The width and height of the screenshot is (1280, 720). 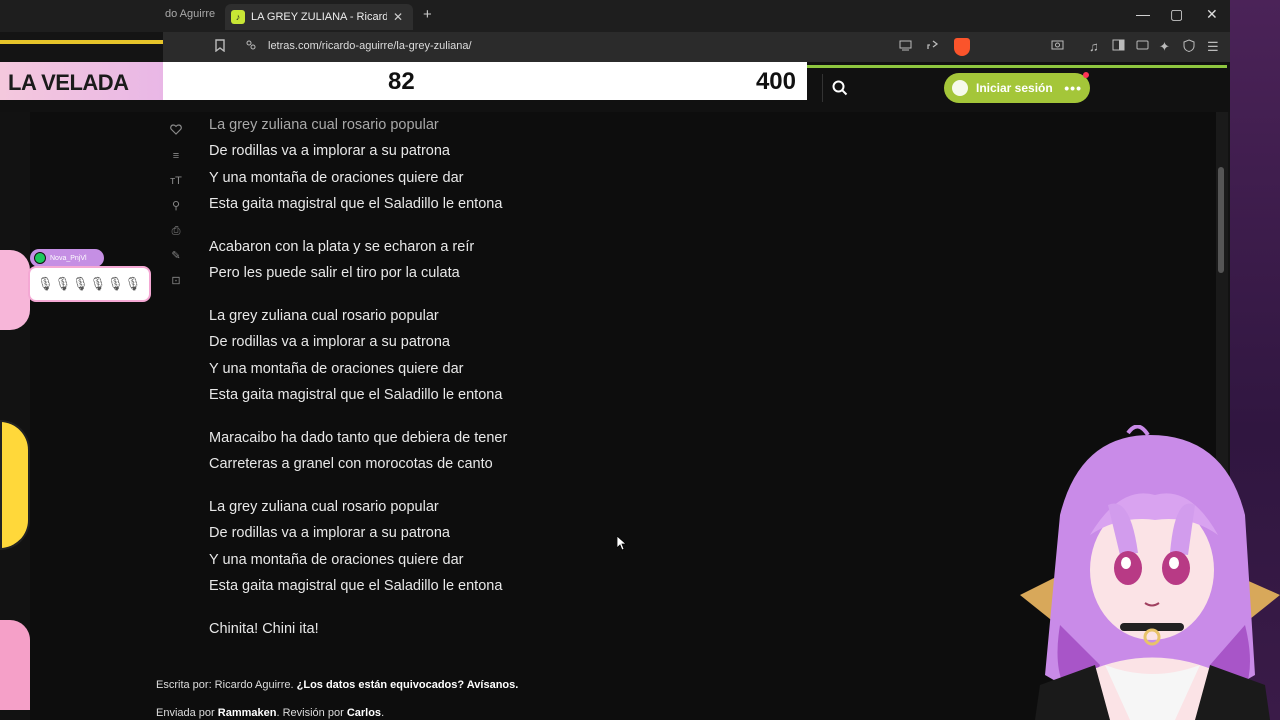 What do you see at coordinates (960, 88) in the screenshot?
I see `user-icon` at bounding box center [960, 88].